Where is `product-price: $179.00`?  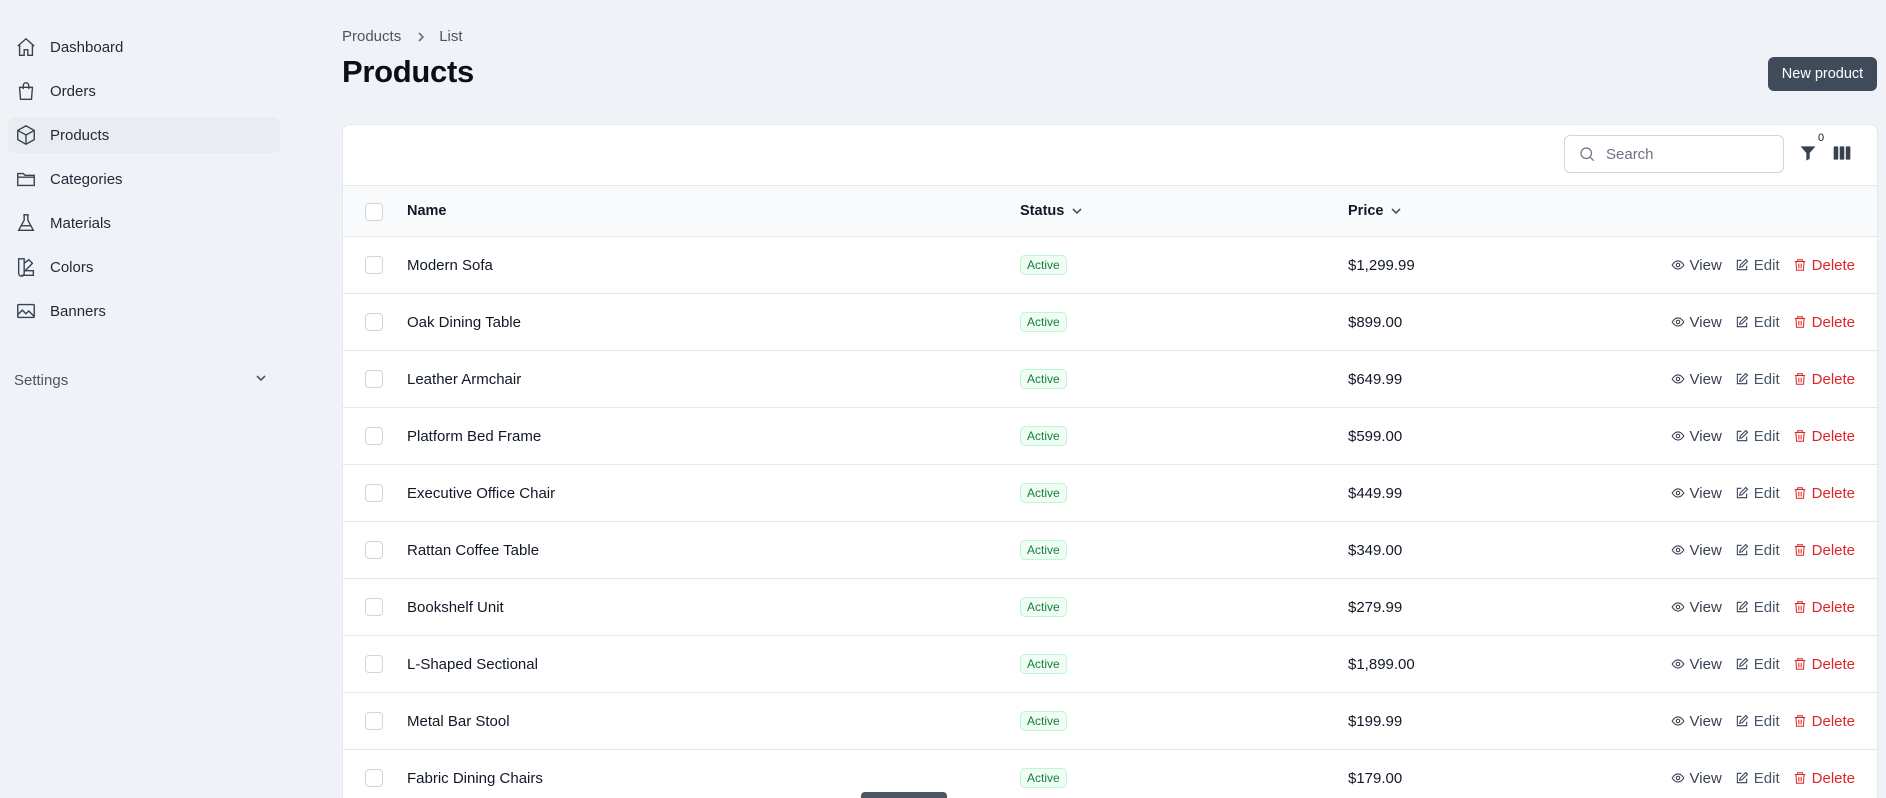 product-price: $179.00 is located at coordinates (1375, 778).